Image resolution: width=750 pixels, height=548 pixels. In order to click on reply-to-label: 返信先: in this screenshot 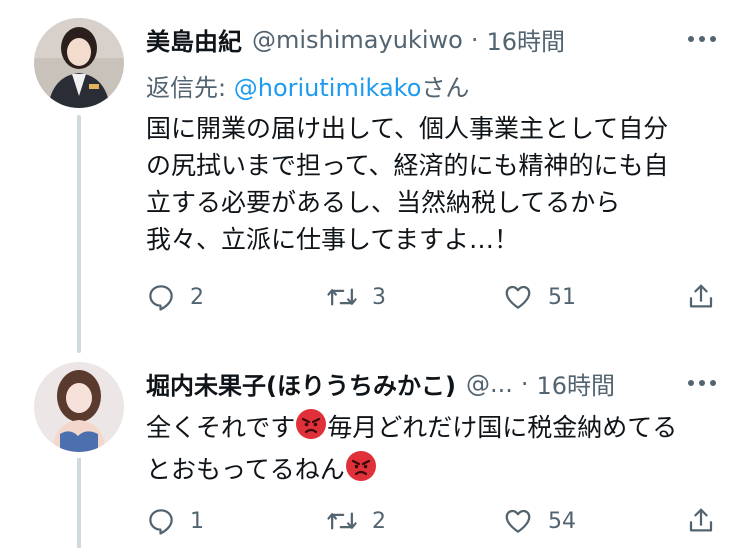, I will do `click(186, 88)`.